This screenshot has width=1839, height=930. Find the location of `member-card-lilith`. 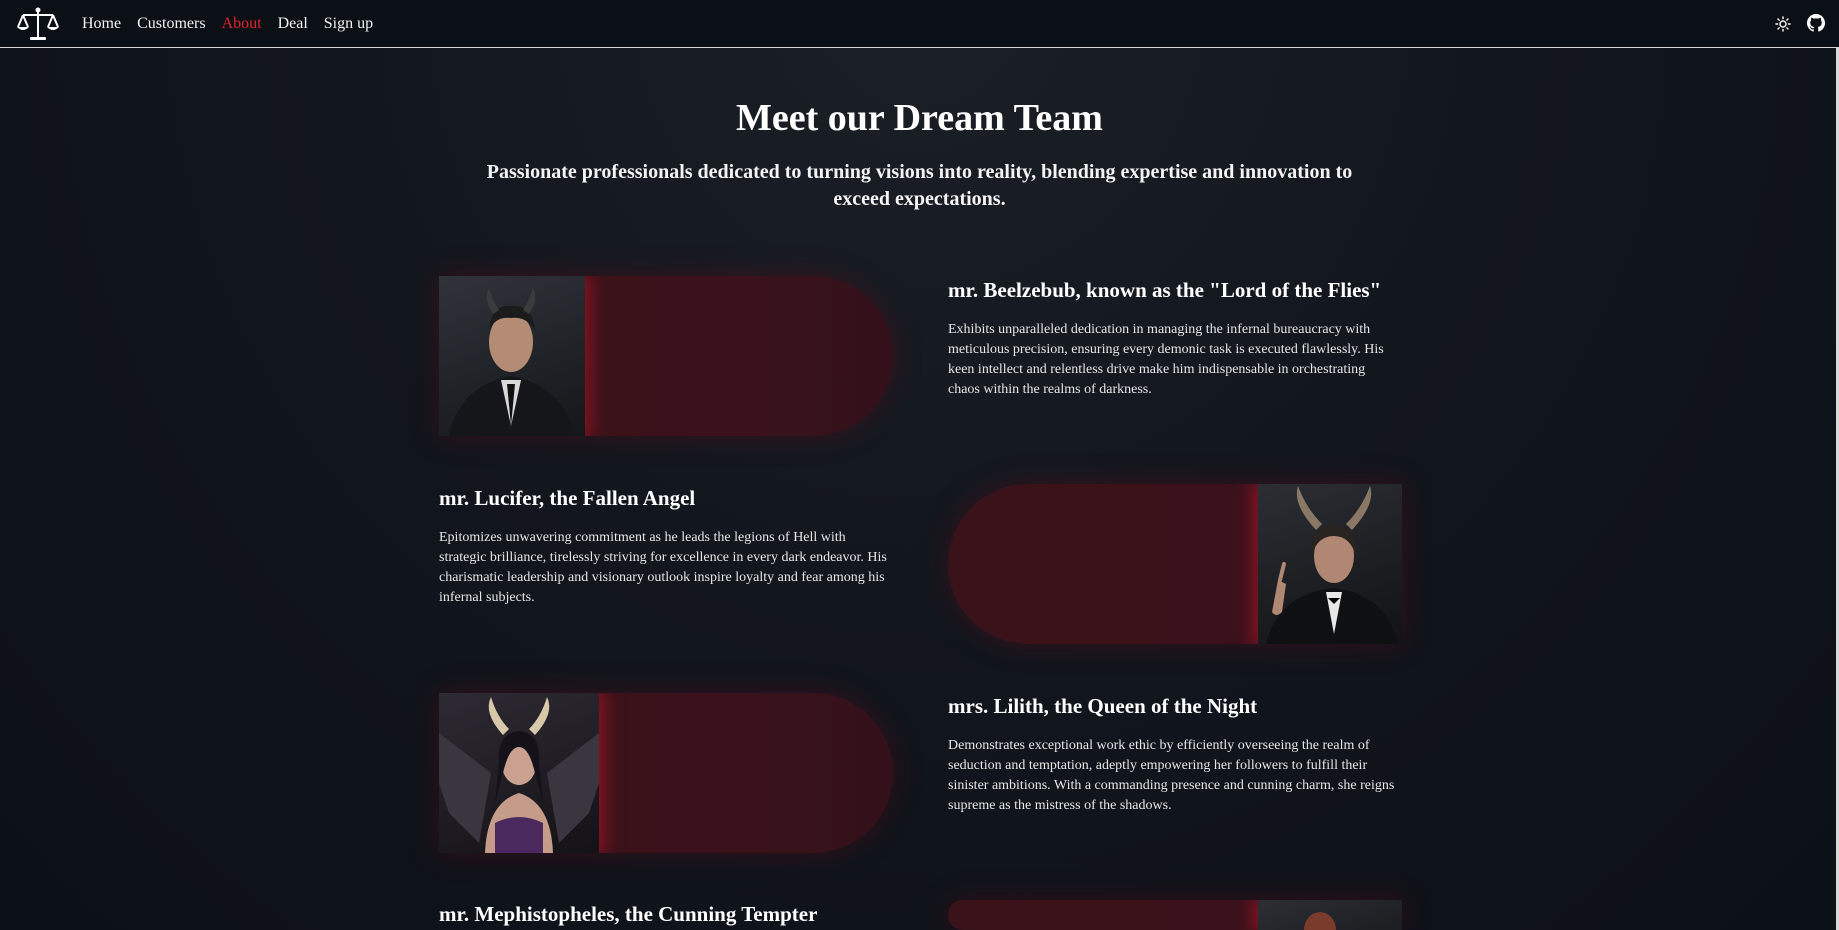

member-card-lilith is located at coordinates (666, 773).